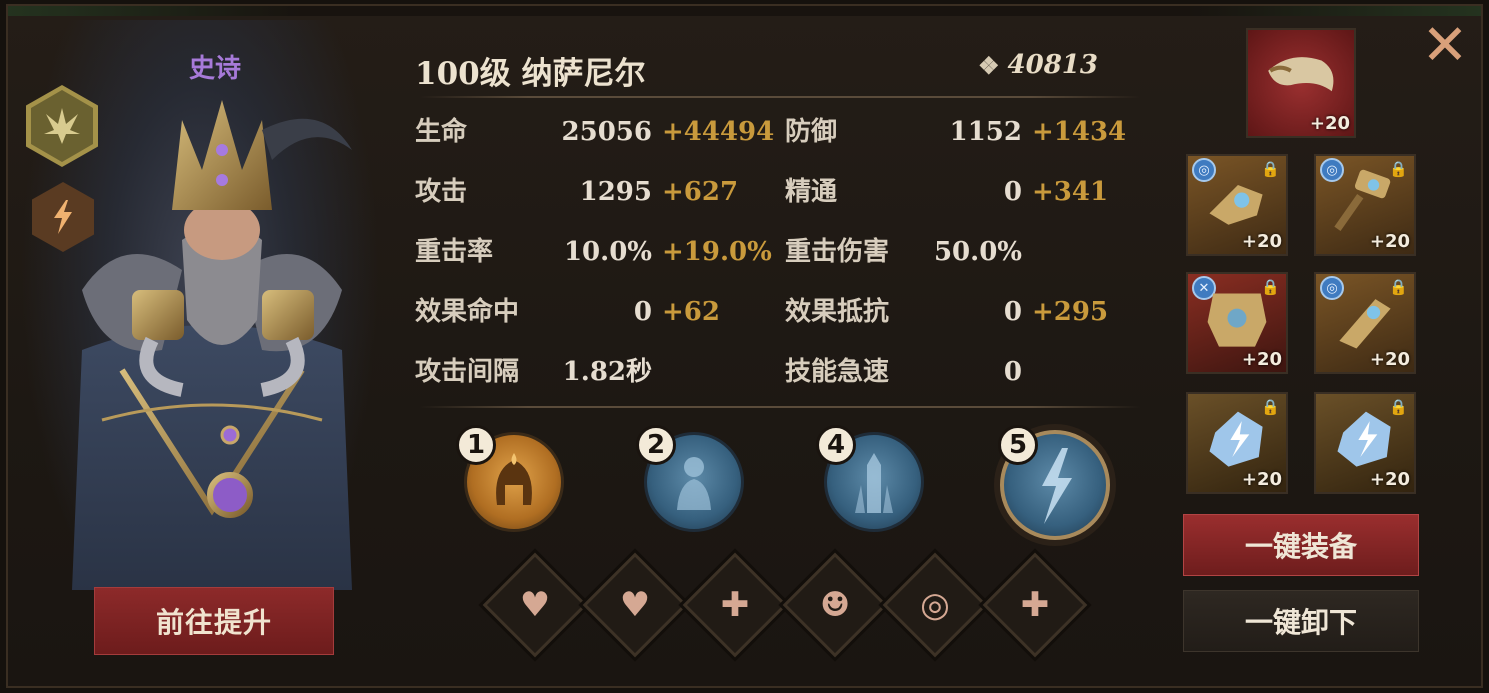 The height and width of the screenshot is (693, 1489). I want to click on stat-label-effect-hit: 效果命中, so click(467, 312).